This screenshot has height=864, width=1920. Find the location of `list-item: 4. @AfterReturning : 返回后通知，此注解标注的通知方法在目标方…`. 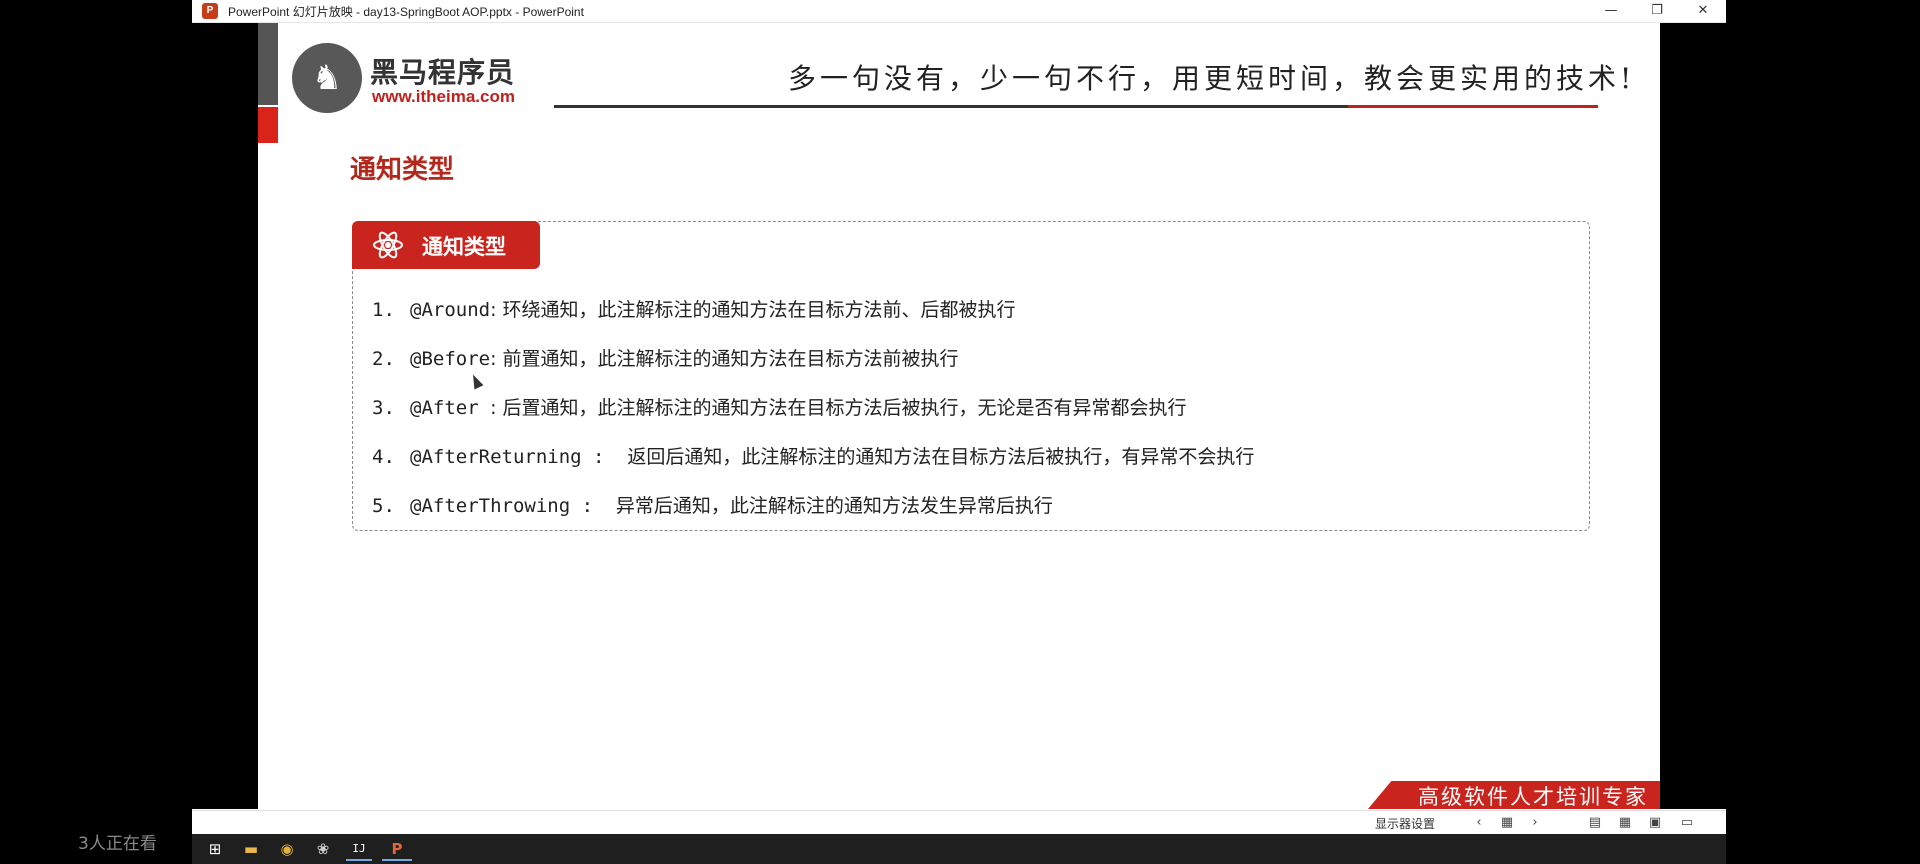

list-item: 4. @AfterReturning : 返回后通知，此注解标注的通知方法在目标方… is located at coordinates (813, 455).